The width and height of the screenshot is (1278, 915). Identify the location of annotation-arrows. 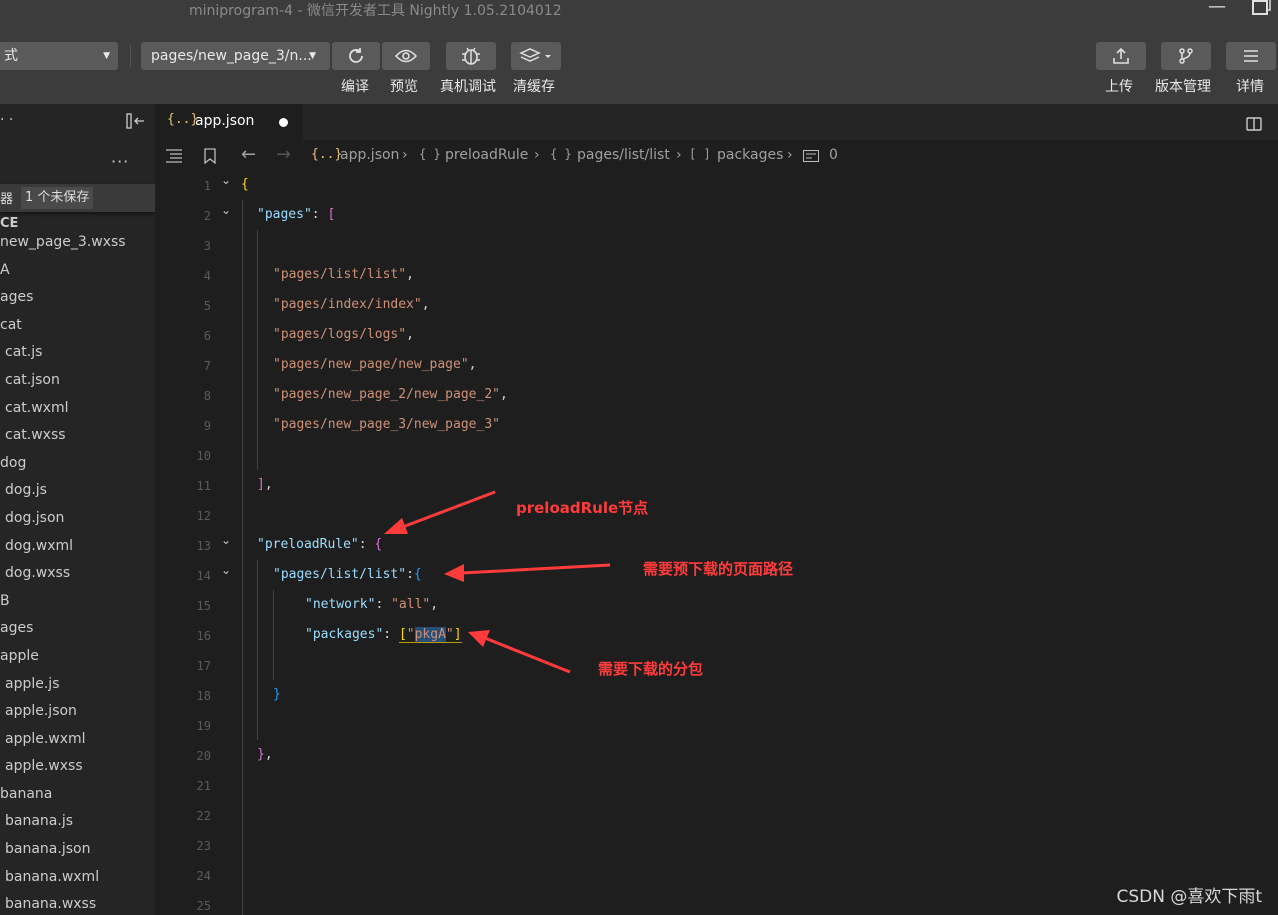
(497, 582).